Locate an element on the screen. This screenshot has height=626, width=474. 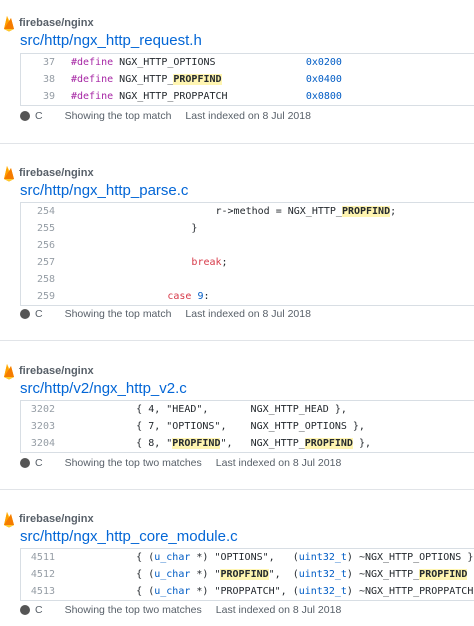
line-number: 4512 is located at coordinates (38, 574).